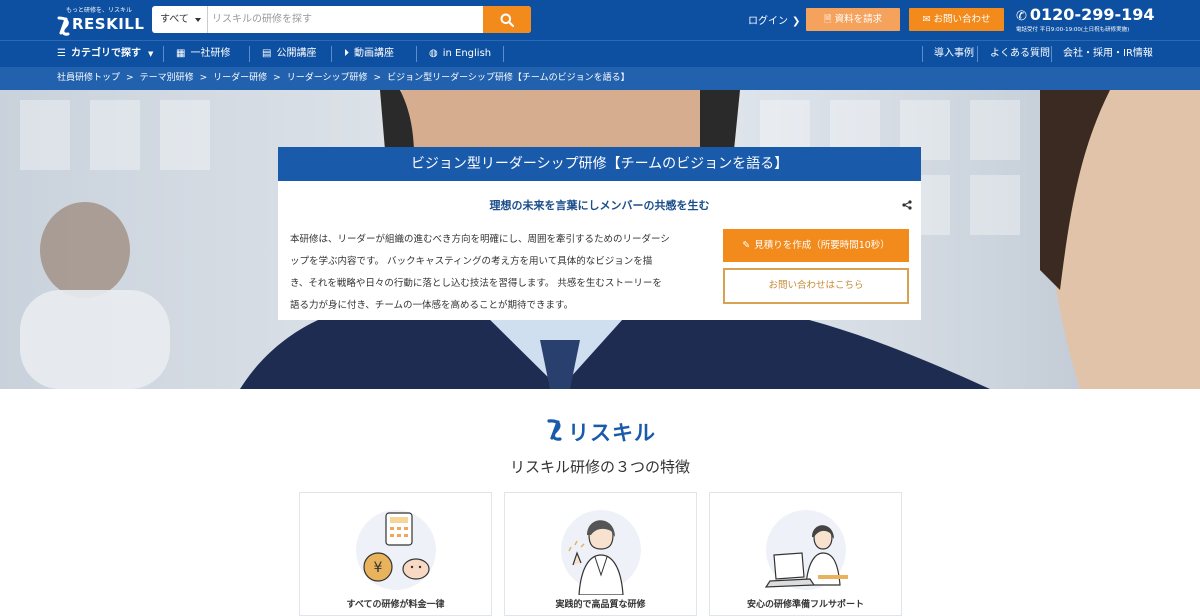 The height and width of the screenshot is (616, 1200). Describe the element at coordinates (926, 19) in the screenshot. I see `mail-icon: ✉` at that location.